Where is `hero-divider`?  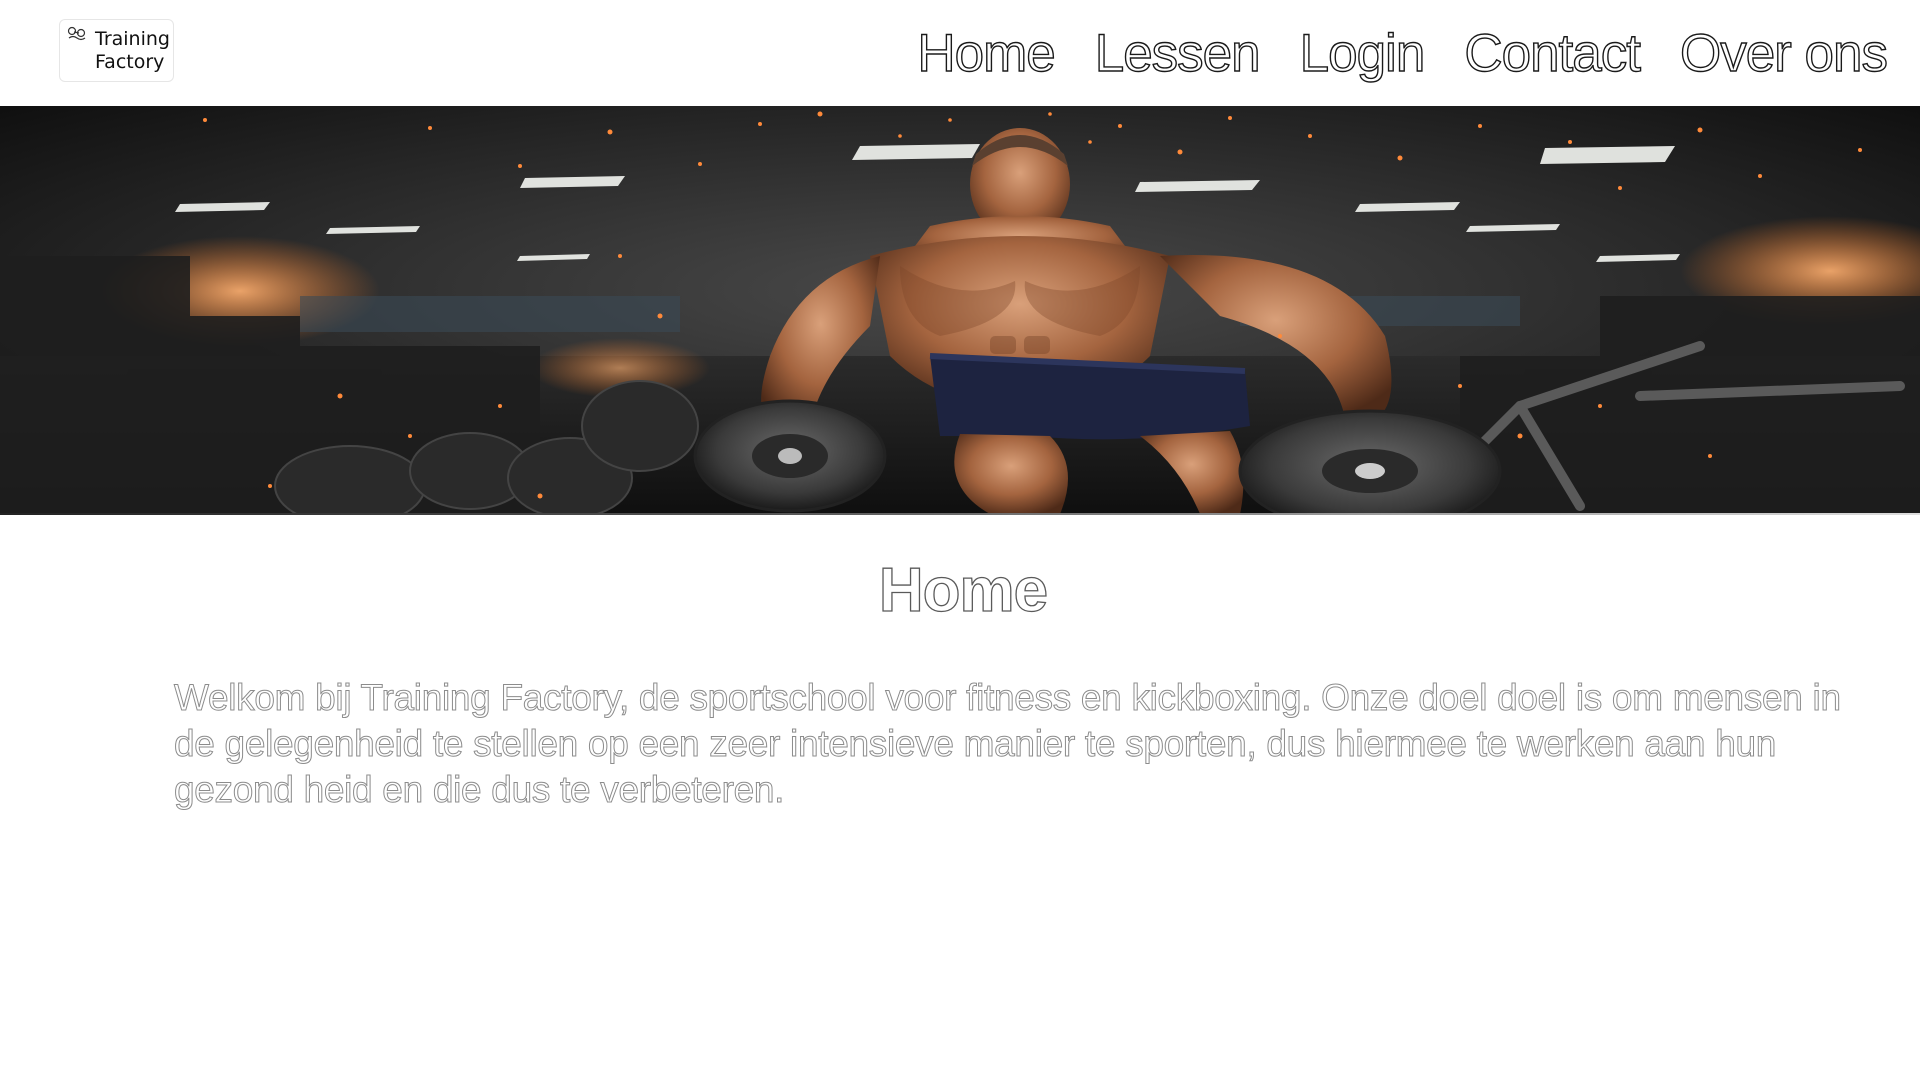 hero-divider is located at coordinates (960, 514).